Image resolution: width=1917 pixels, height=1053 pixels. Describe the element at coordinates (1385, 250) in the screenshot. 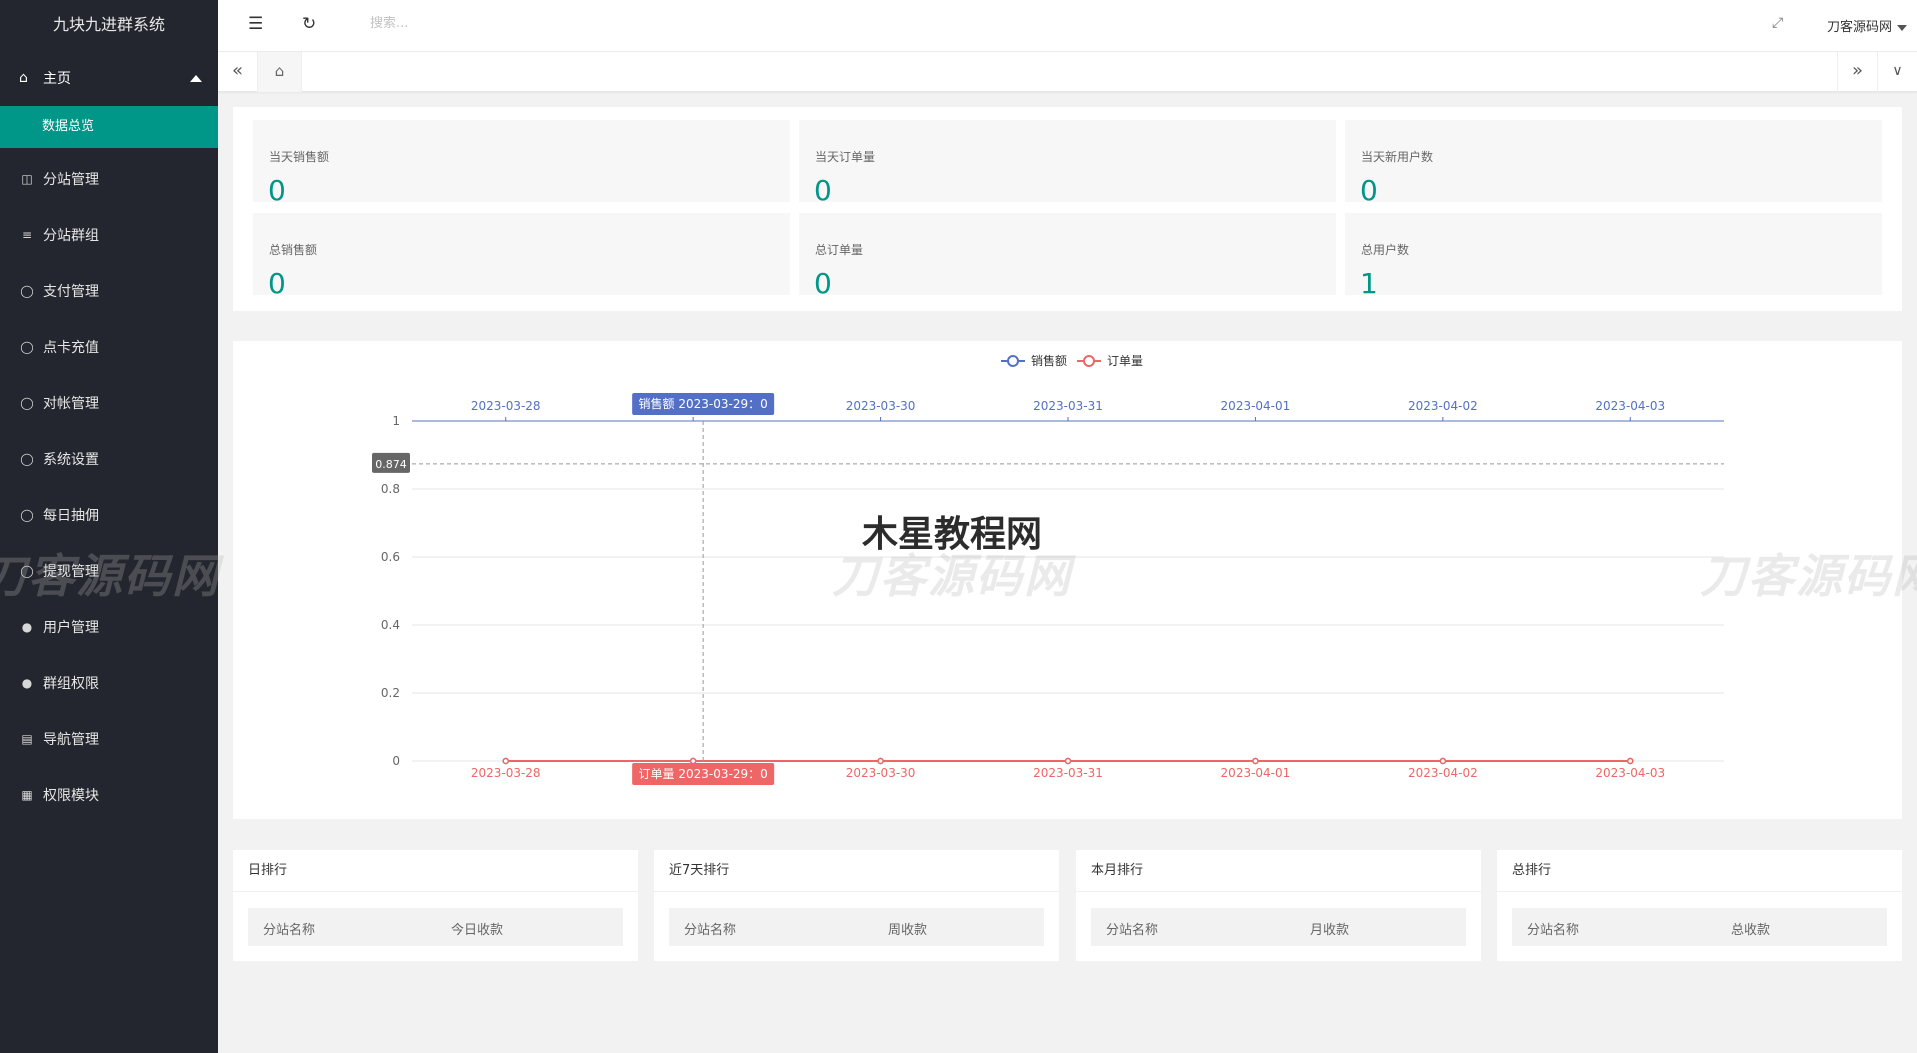

I see `stat-label: 总用户数` at that location.